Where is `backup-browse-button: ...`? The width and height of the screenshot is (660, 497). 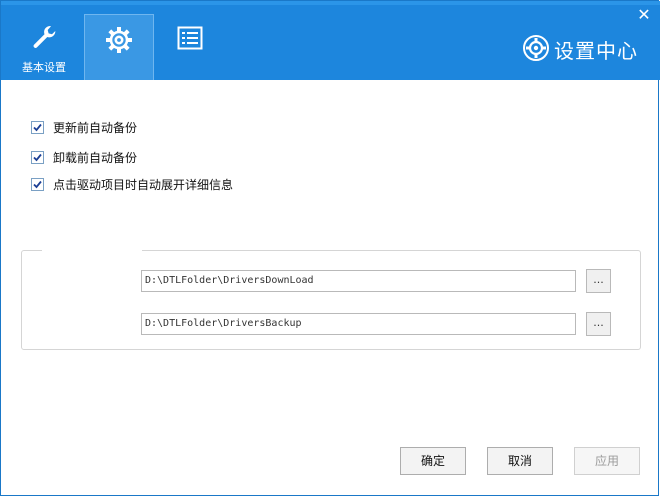 backup-browse-button: ... is located at coordinates (598, 324).